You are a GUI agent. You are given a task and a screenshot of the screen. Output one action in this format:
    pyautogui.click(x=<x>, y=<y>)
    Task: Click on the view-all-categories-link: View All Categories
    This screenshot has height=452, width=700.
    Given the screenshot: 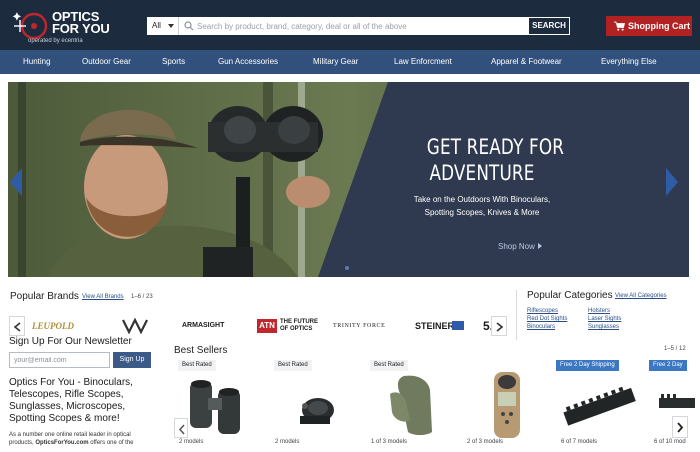 What is the action you would take?
    pyautogui.click(x=641, y=296)
    